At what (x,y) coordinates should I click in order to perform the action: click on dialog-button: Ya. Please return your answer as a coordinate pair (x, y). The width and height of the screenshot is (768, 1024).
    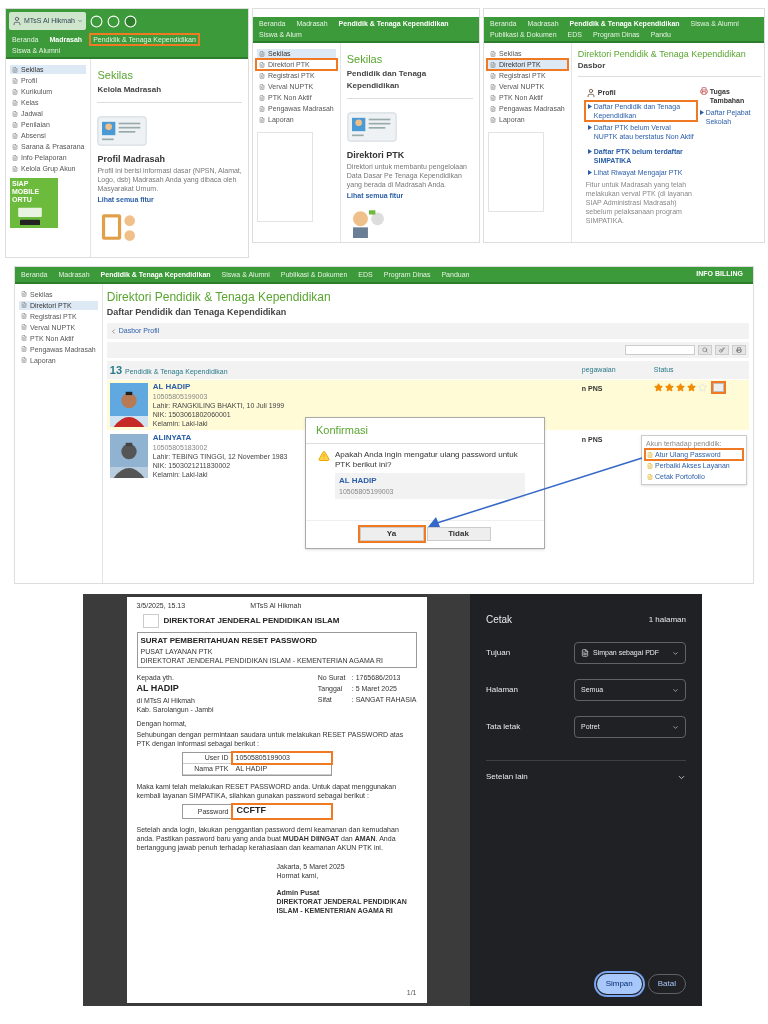
    Looking at the image, I should click on (391, 534).